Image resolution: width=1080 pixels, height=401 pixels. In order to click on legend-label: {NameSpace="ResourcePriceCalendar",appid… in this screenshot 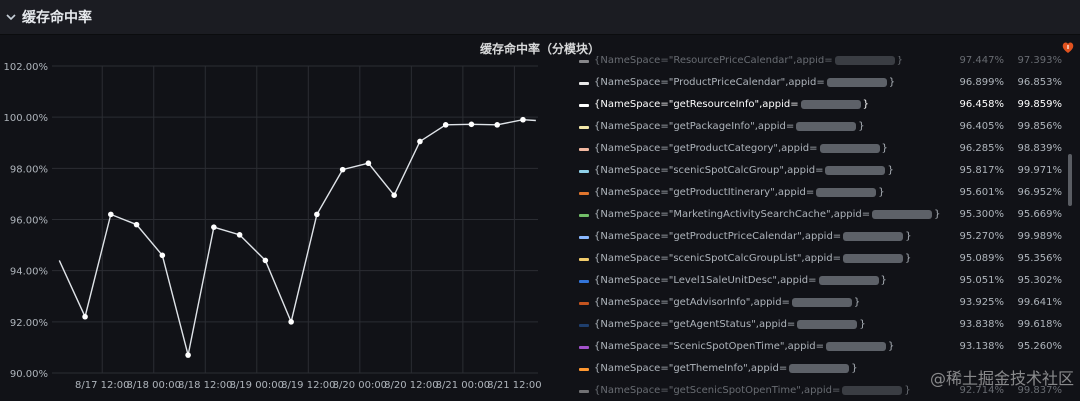, I will do `click(748, 64)`.